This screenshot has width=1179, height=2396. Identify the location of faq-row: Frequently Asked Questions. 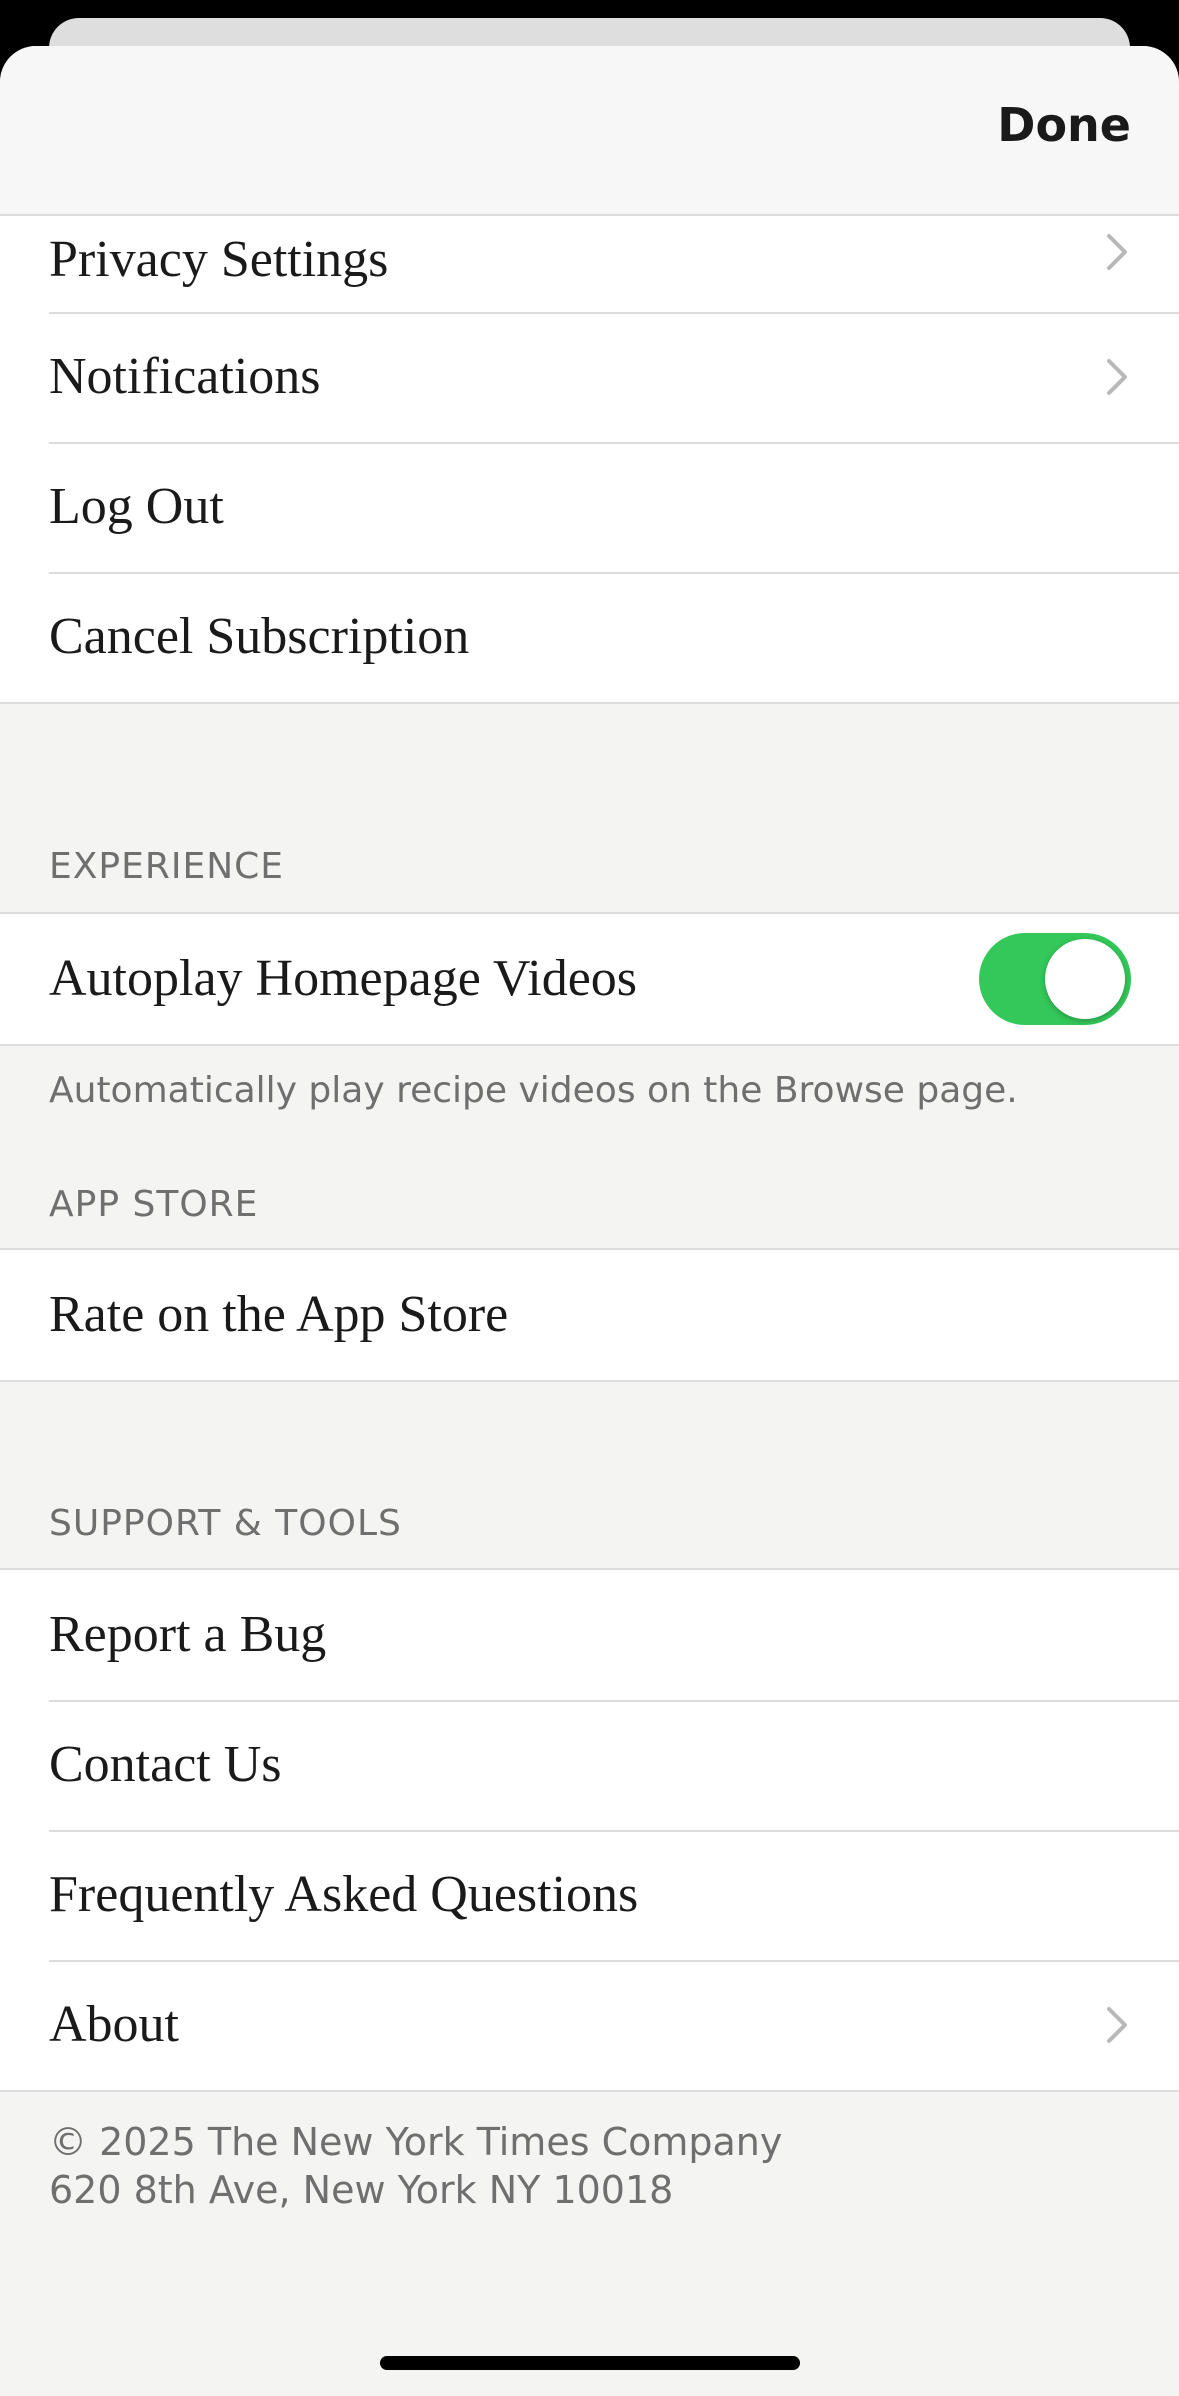
(589, 1895).